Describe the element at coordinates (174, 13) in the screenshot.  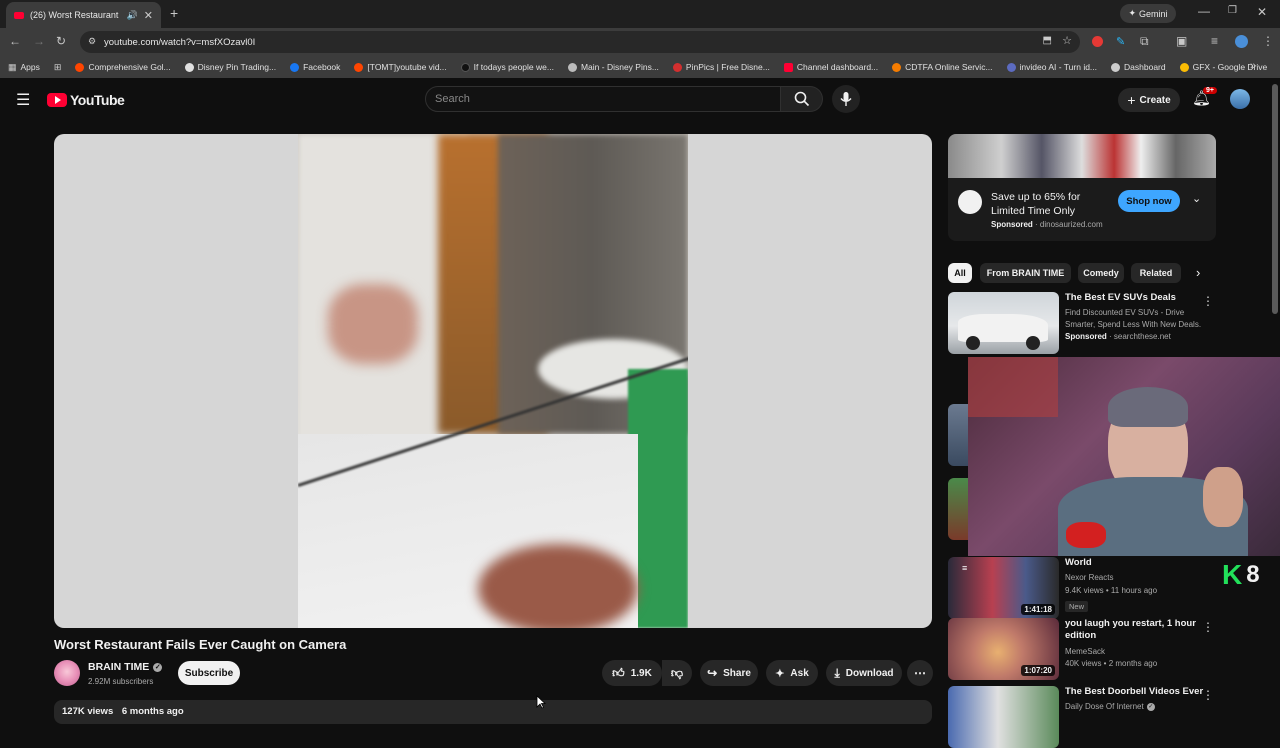
I see `new-tab-icon: +` at that location.